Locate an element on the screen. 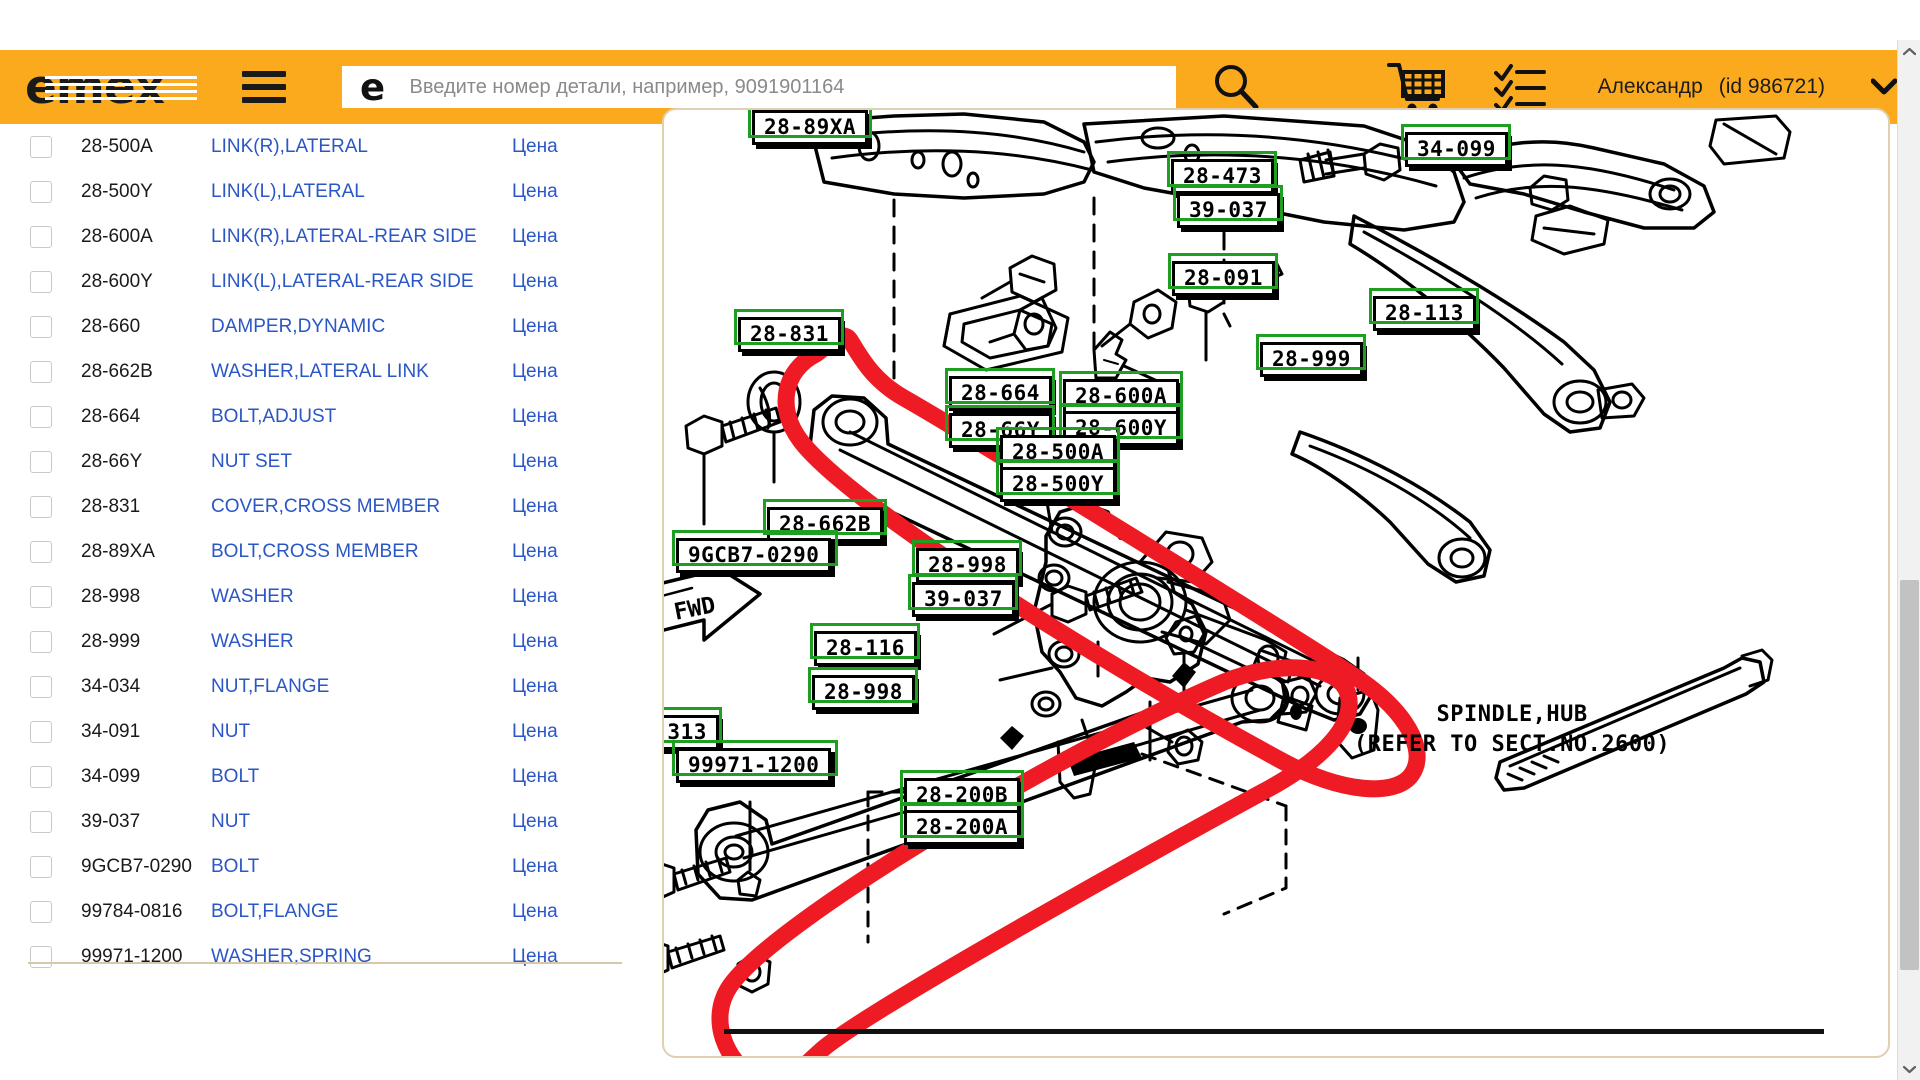 This screenshot has width=1920, height=1080. table-row: 34-091 NUT Цена is located at coordinates (311, 731).